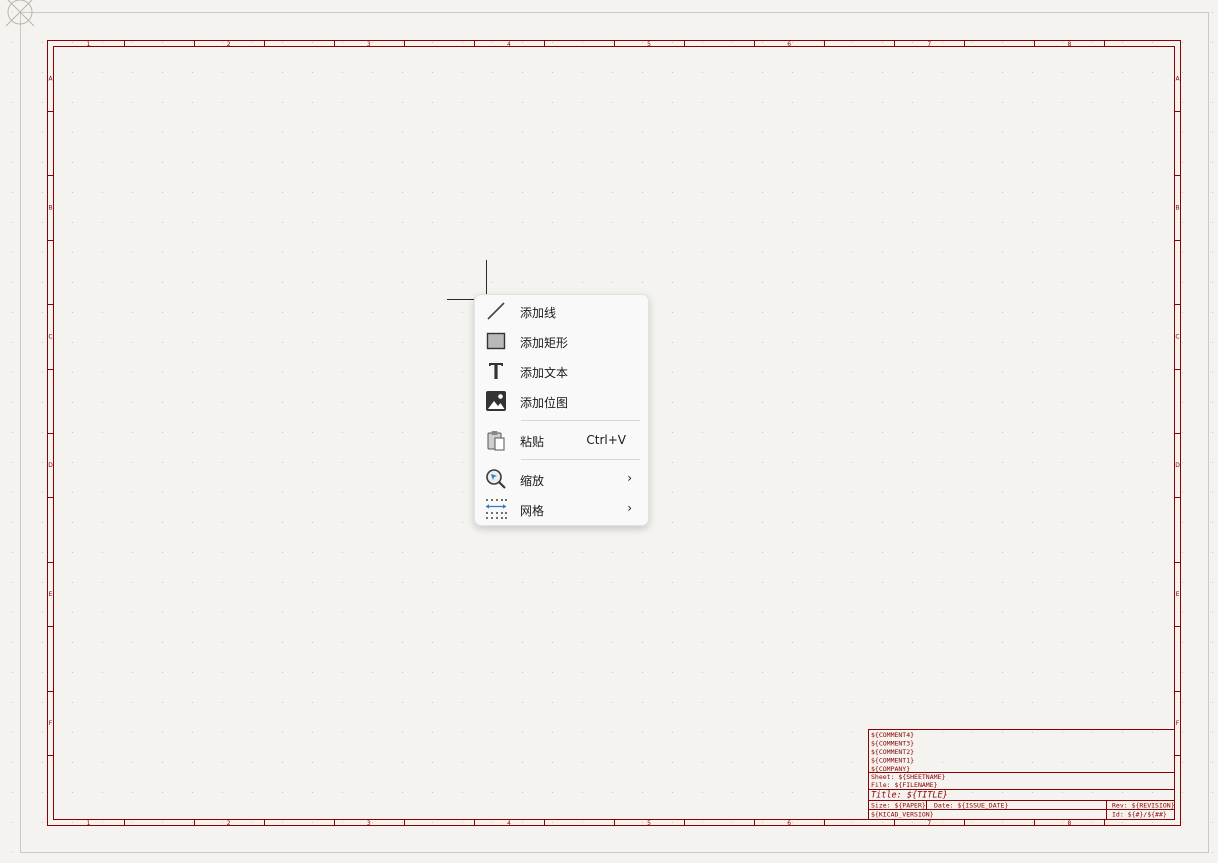  What do you see at coordinates (904, 785) in the screenshot?
I see `tb-file: File: ${FILENAME}` at bounding box center [904, 785].